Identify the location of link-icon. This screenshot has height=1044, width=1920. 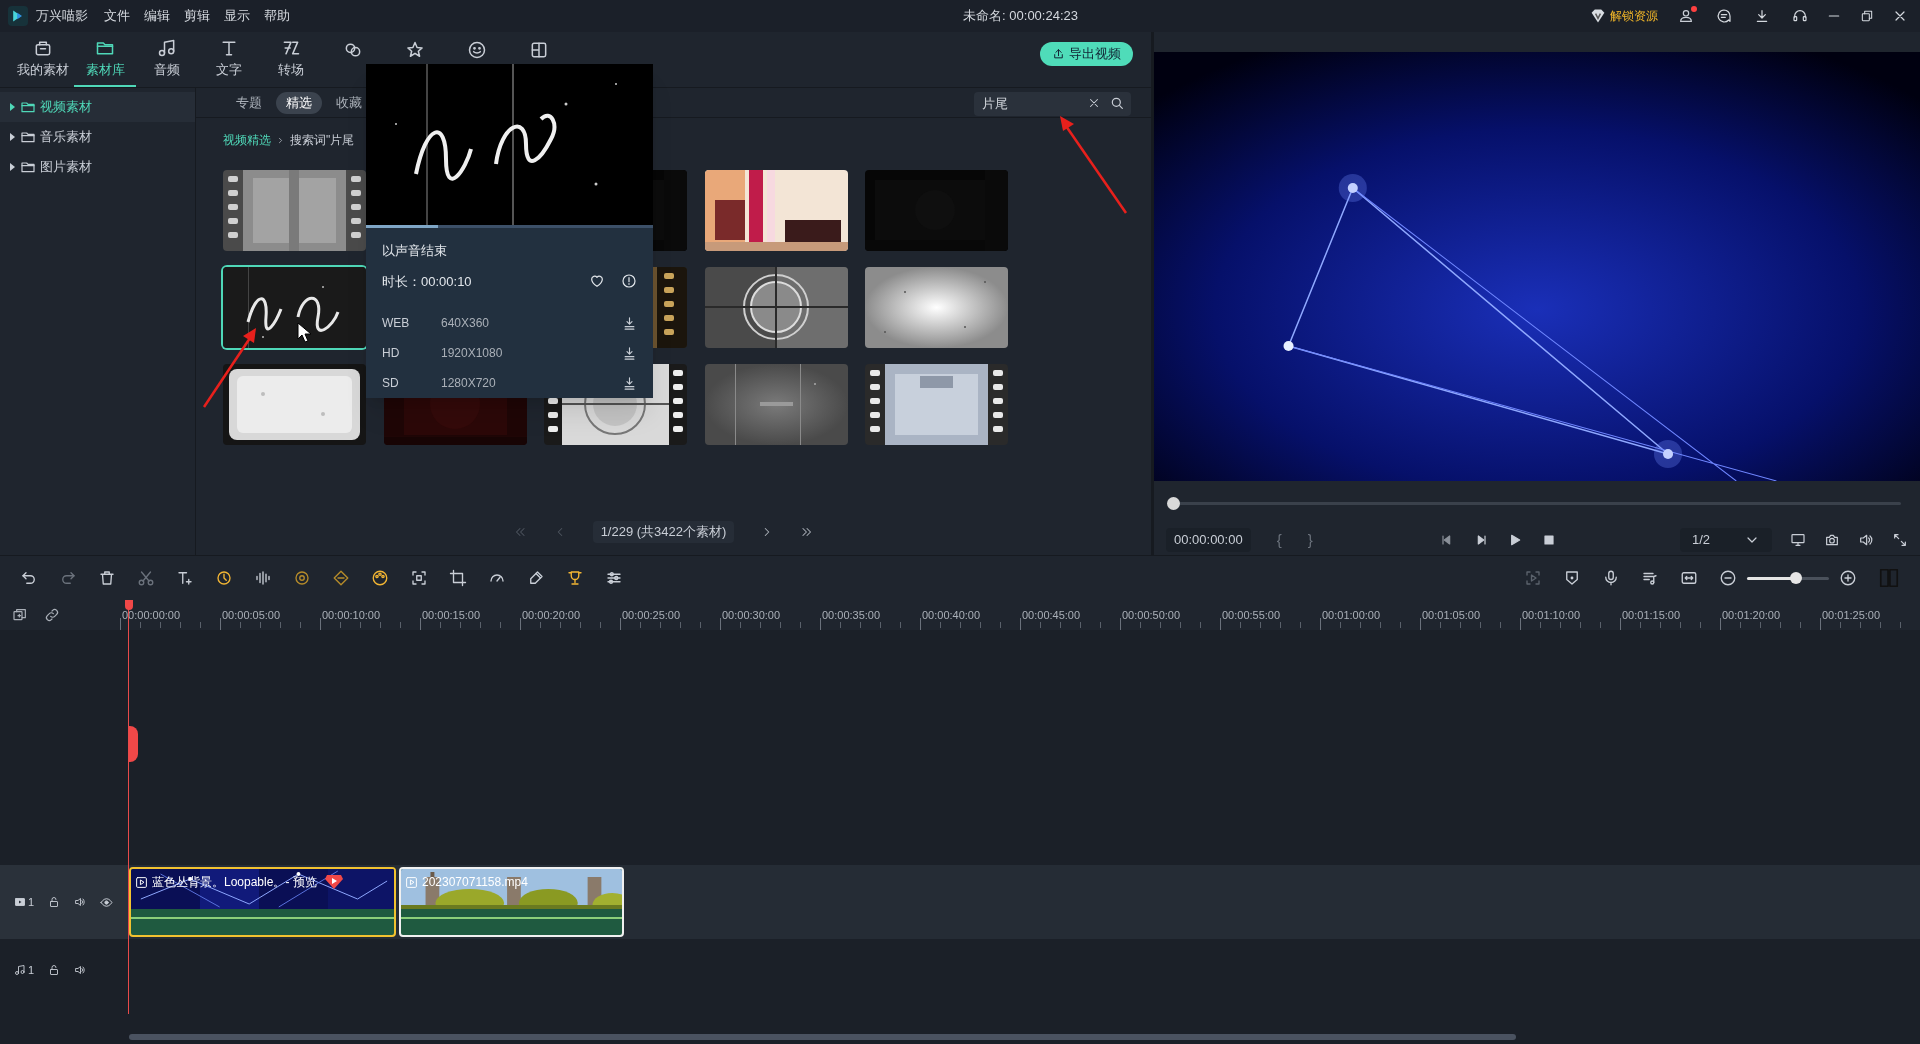
(52, 615).